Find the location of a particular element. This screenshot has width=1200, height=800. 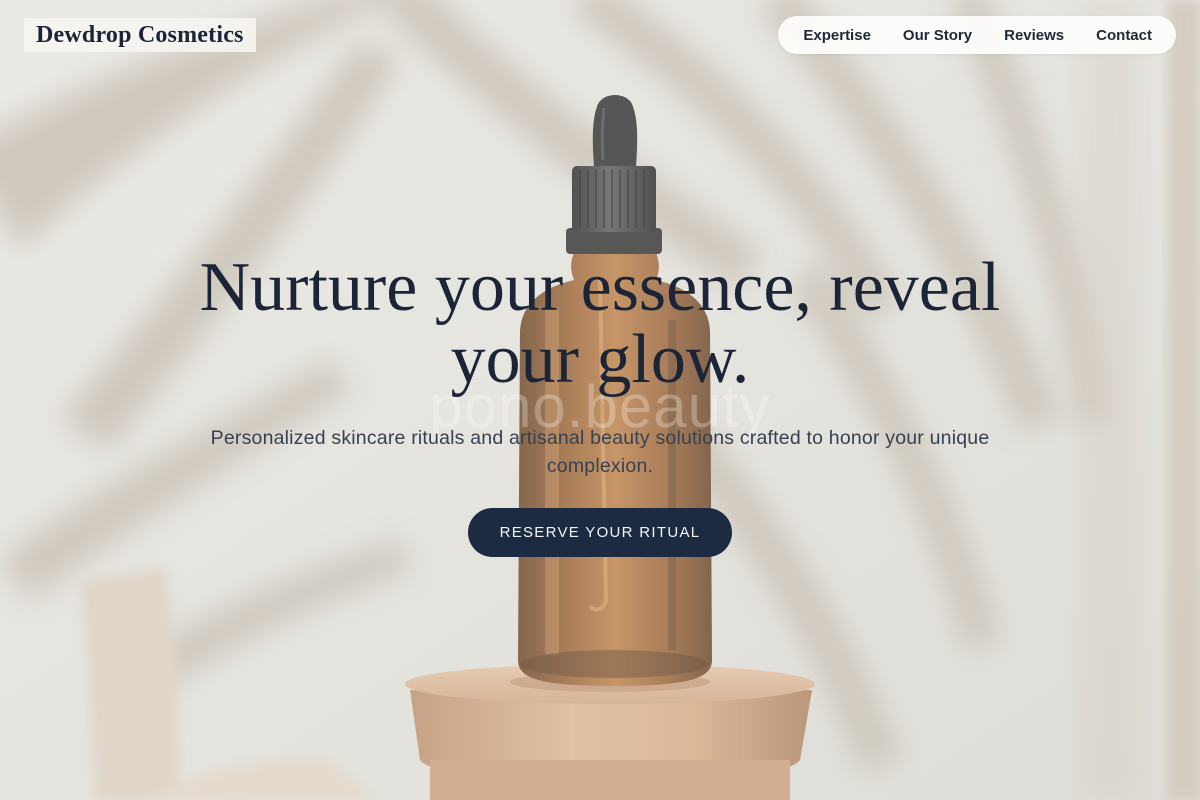

brand-logo: Dewdrop Cosmetics is located at coordinates (140, 35).